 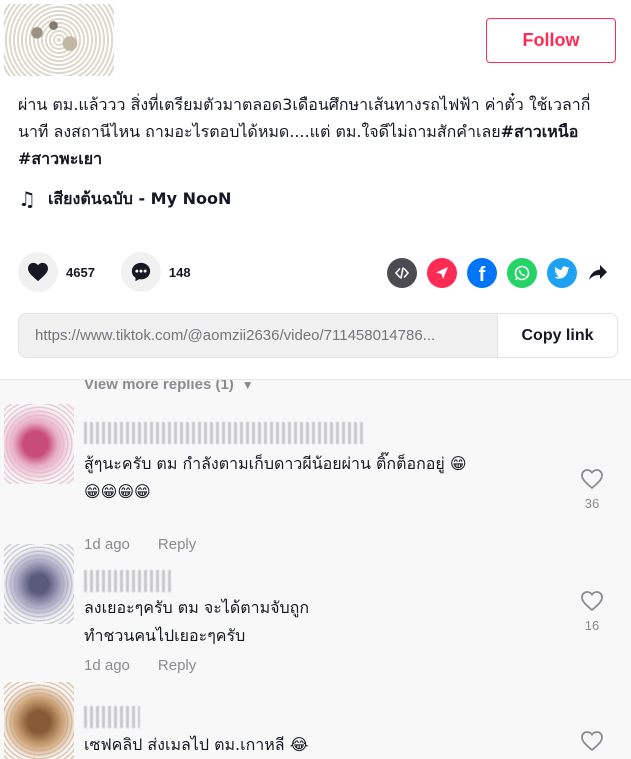 I want to click on comment-line: ทำชวนคนไปเยอะๆครับ, so click(x=165, y=635).